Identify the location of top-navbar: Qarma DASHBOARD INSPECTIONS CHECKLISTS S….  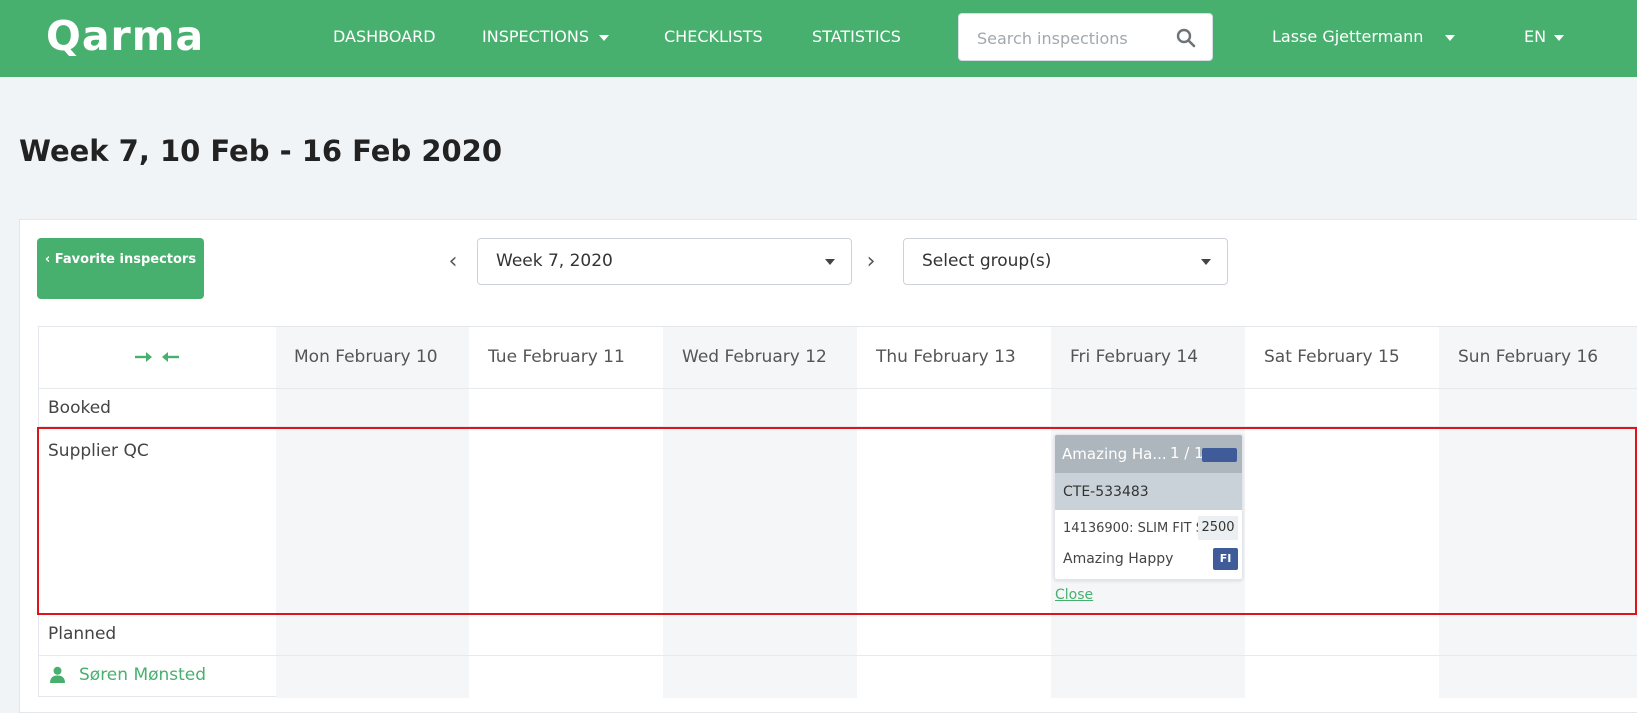
(818, 38).